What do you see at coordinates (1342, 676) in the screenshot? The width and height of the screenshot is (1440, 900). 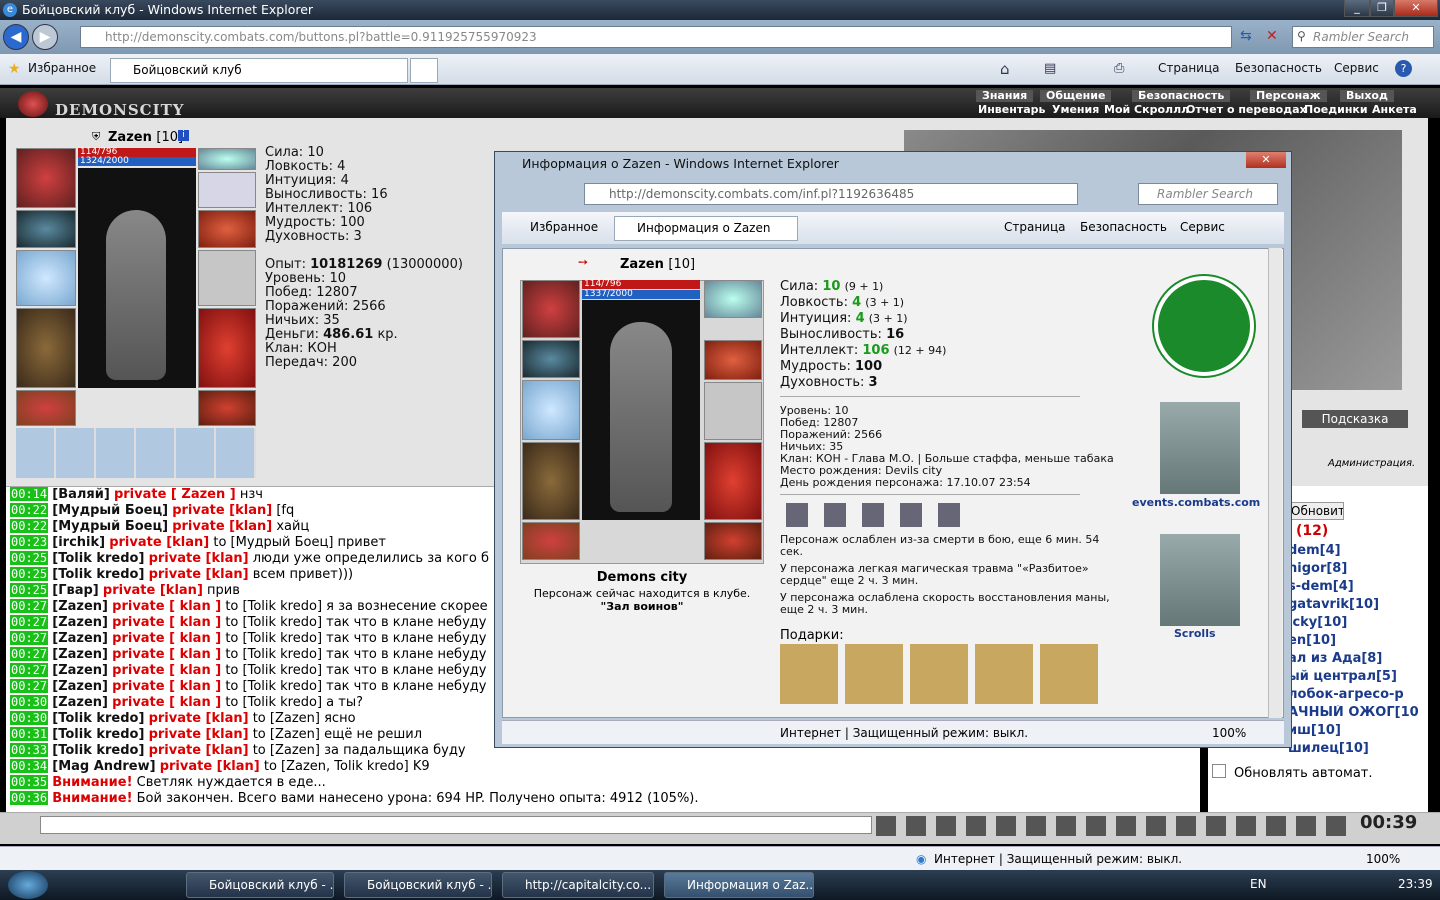 I see `user-list-item: ый централ[5]` at bounding box center [1342, 676].